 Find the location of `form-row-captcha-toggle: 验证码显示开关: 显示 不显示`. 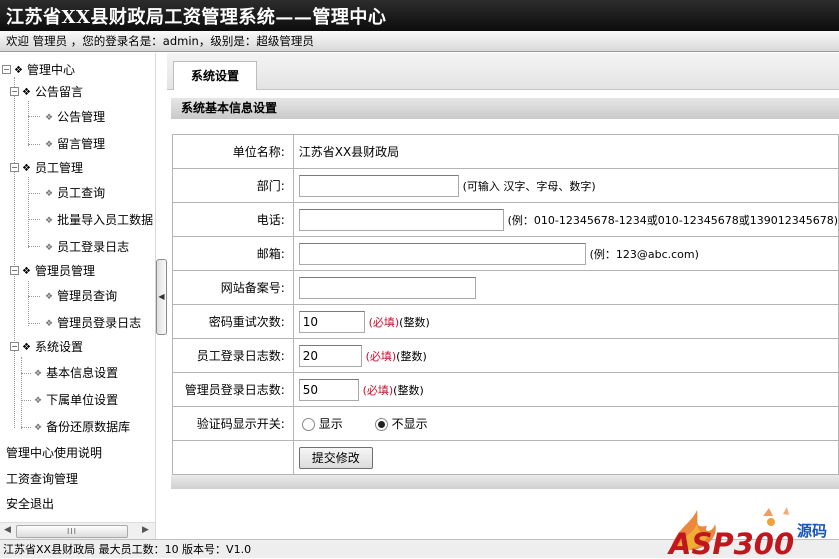

form-row-captcha-toggle: 验证码显示开关: 显示 不显示 is located at coordinates (505, 423).